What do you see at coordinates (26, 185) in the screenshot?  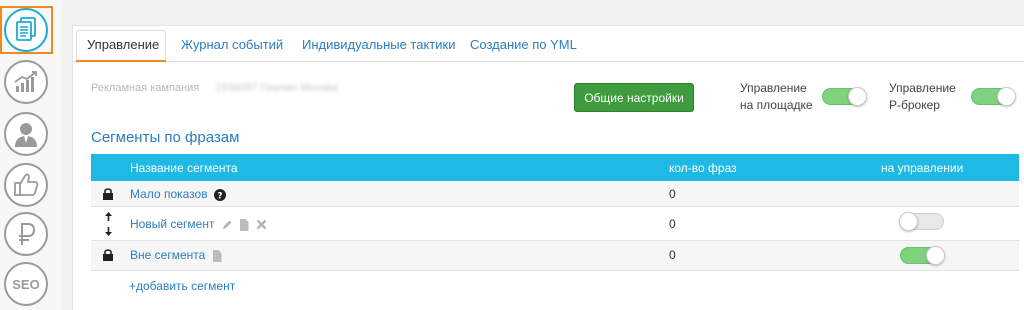 I see `thumbs-up-icon` at bounding box center [26, 185].